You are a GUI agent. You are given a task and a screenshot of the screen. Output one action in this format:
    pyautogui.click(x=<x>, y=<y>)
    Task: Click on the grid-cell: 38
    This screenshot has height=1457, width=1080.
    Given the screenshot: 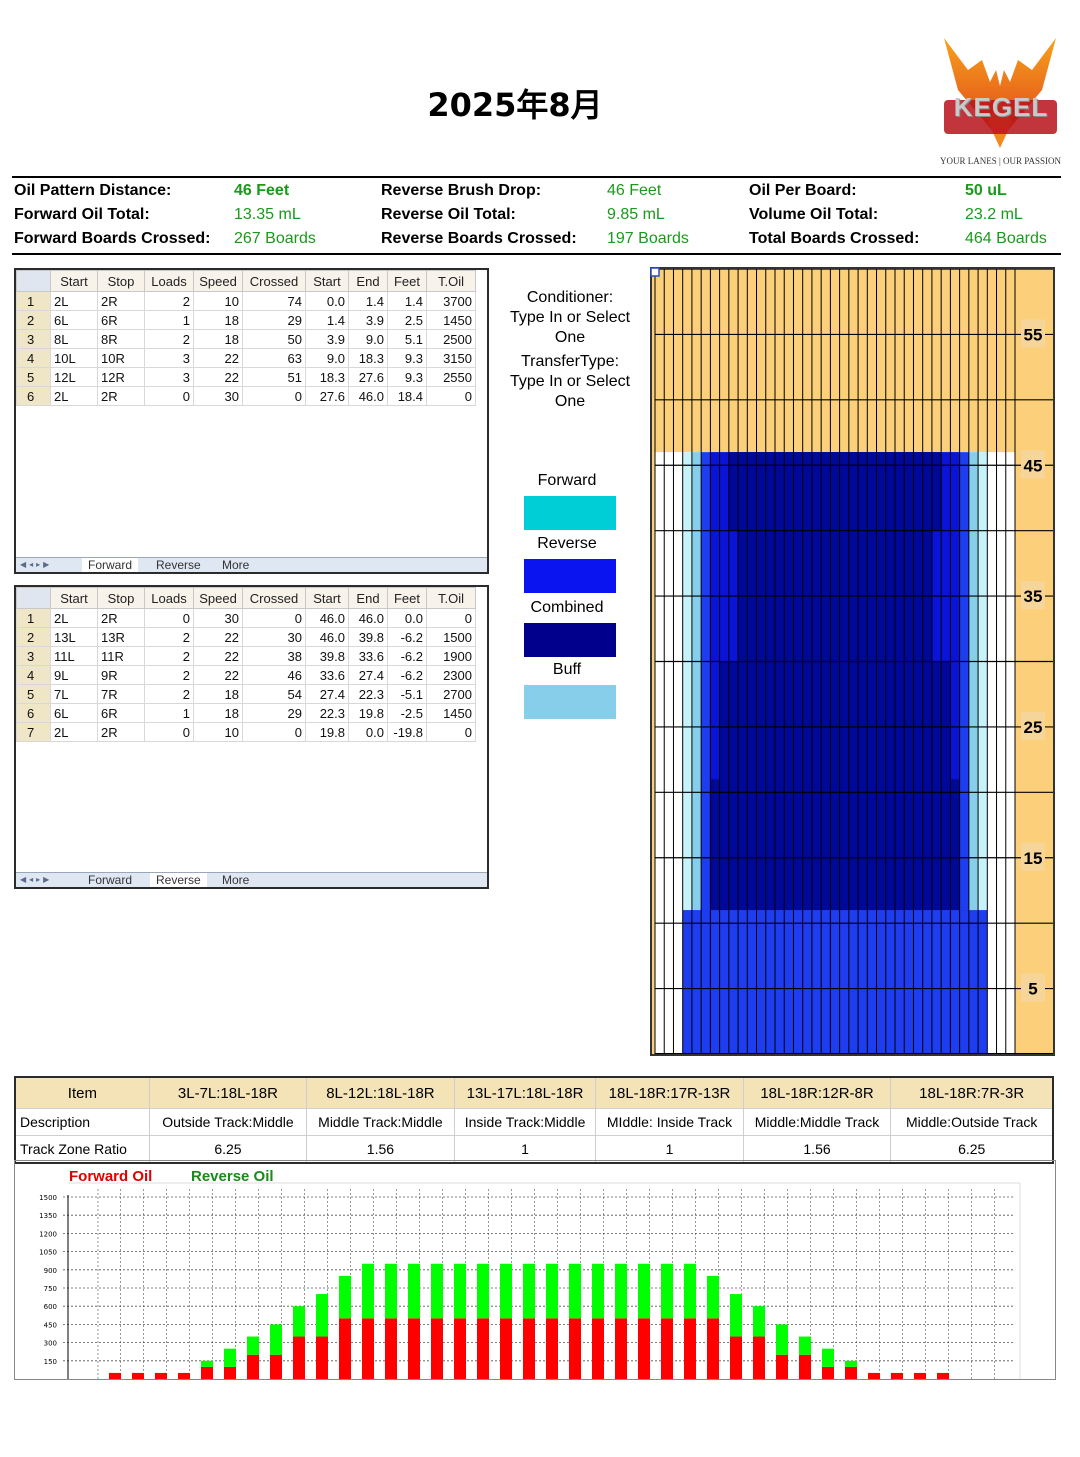 What is the action you would take?
    pyautogui.click(x=274, y=656)
    